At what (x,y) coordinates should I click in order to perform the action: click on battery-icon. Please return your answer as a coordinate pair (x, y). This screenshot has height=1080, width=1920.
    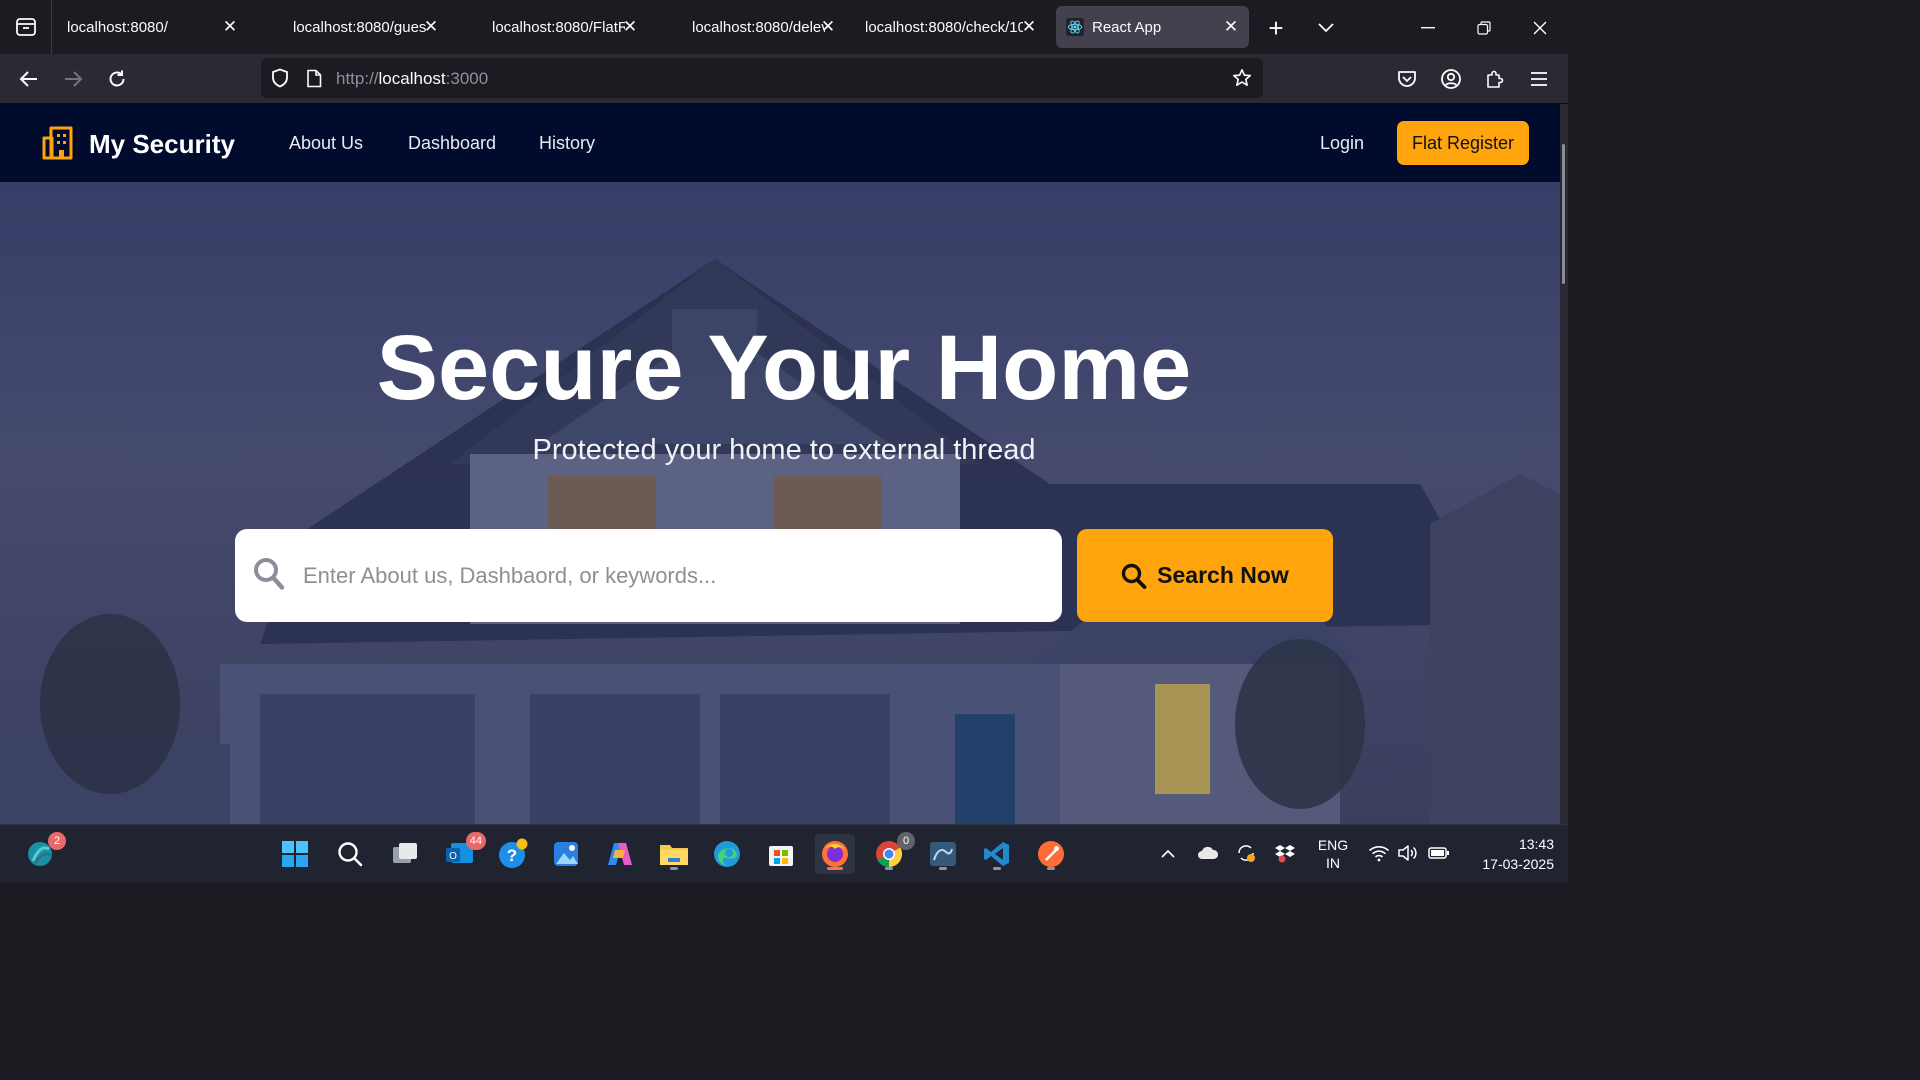
    Looking at the image, I should click on (1439, 853).